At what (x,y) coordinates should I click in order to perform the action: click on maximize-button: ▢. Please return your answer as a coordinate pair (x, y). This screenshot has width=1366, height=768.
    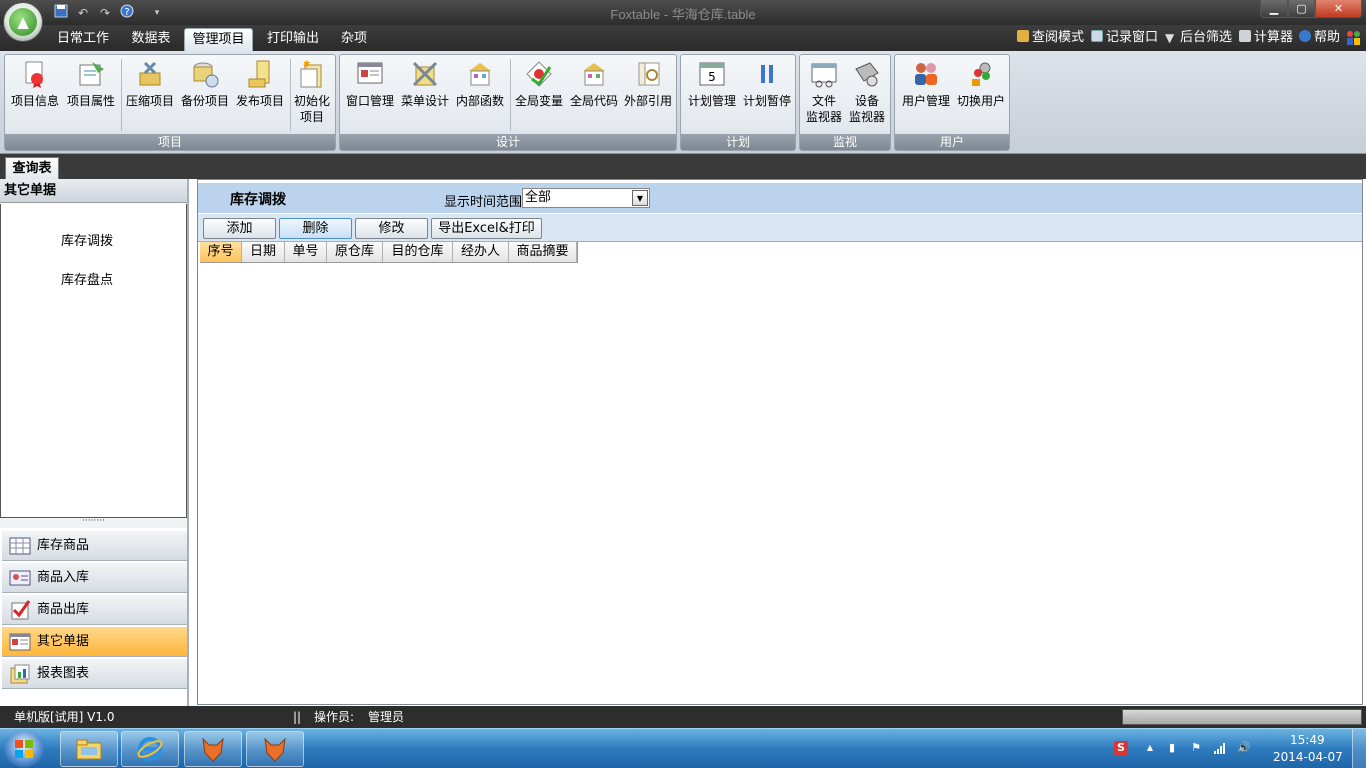
    Looking at the image, I should click on (1301, 9).